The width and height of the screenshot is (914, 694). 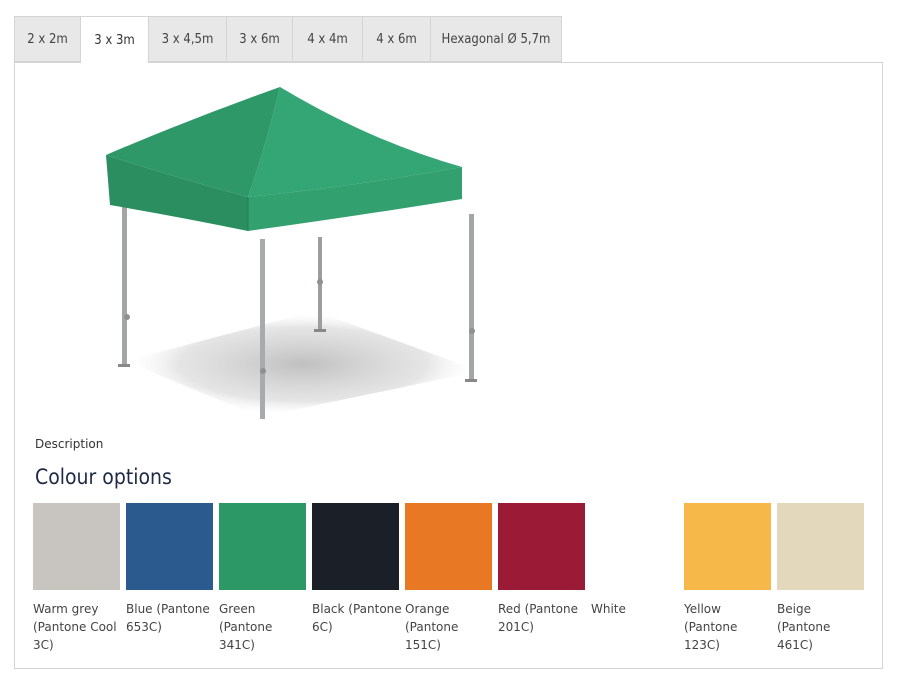 What do you see at coordinates (538, 618) in the screenshot?
I see `colour-label: Red (Pantone 201C)` at bounding box center [538, 618].